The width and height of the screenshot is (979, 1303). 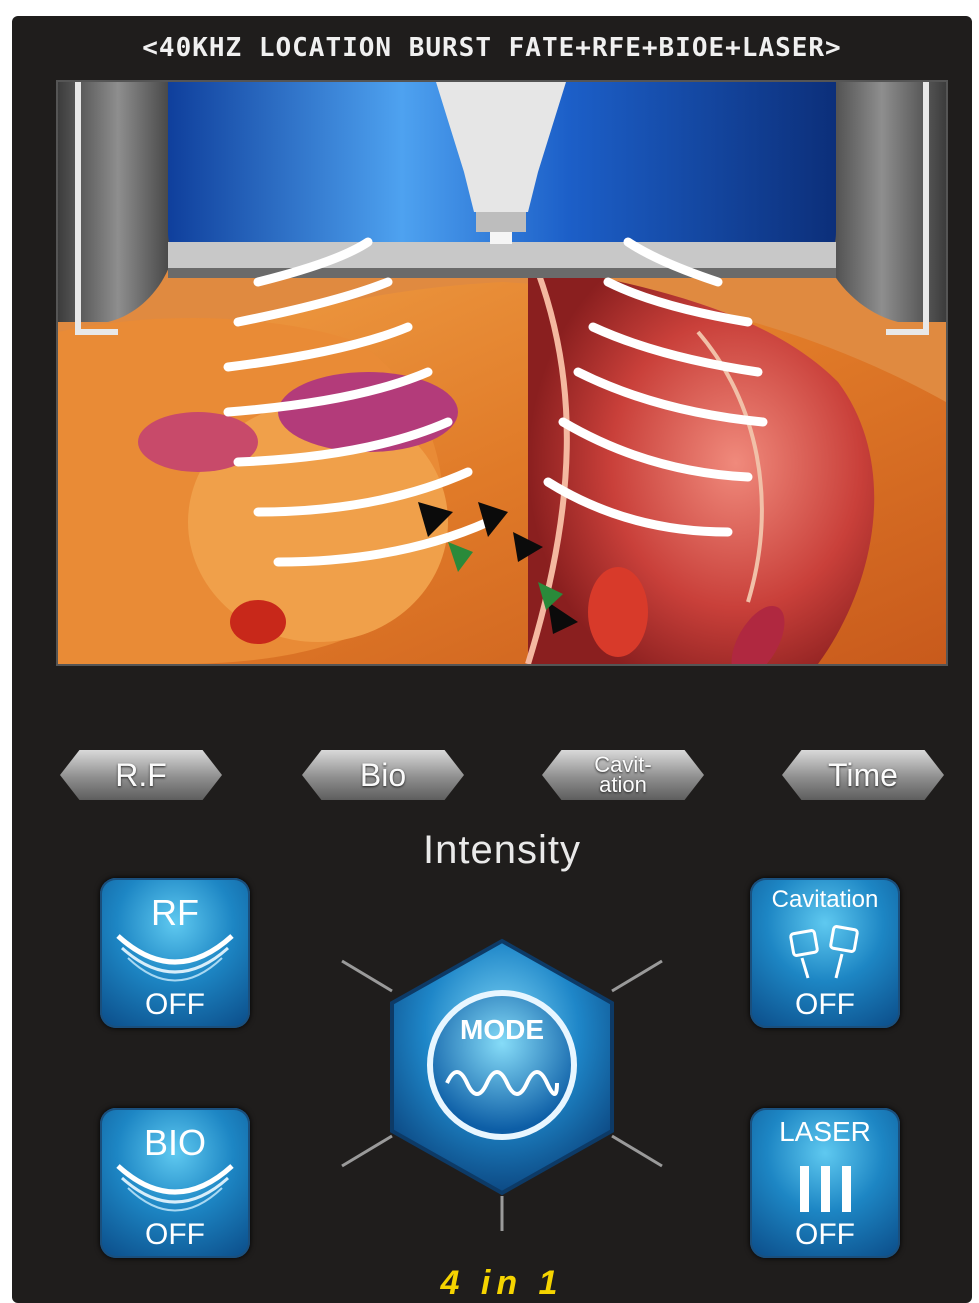 I want to click on tab-rf: R.F, so click(x=141, y=775).